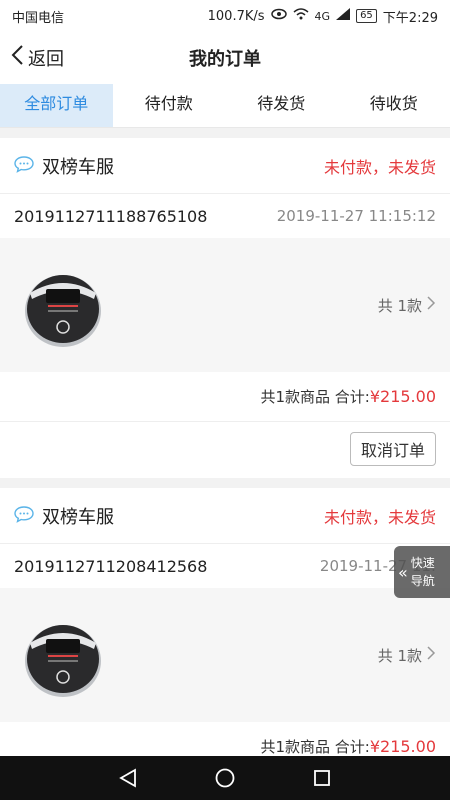 The image size is (450, 800). What do you see at coordinates (394, 105) in the screenshot?
I see `tab-pending-receipt: 待收货` at bounding box center [394, 105].